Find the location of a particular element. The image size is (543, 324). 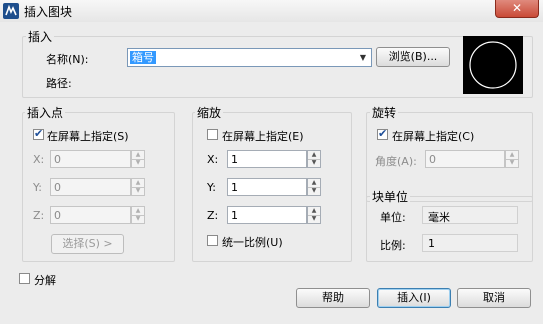

title-bar: 插入图块 ✕ is located at coordinates (271, 11).